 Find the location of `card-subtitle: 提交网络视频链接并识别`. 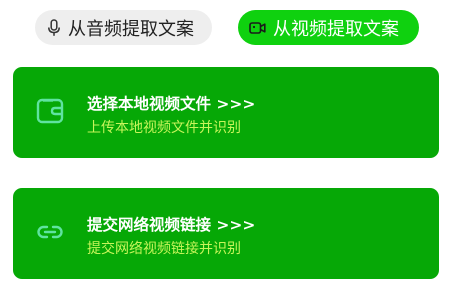

card-subtitle: 提交网络视频链接并识别 is located at coordinates (164, 249).